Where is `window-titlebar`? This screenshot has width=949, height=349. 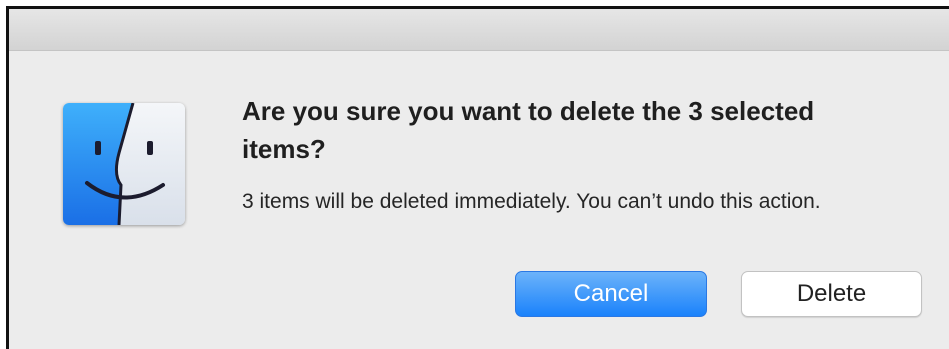
window-titlebar is located at coordinates (479, 30).